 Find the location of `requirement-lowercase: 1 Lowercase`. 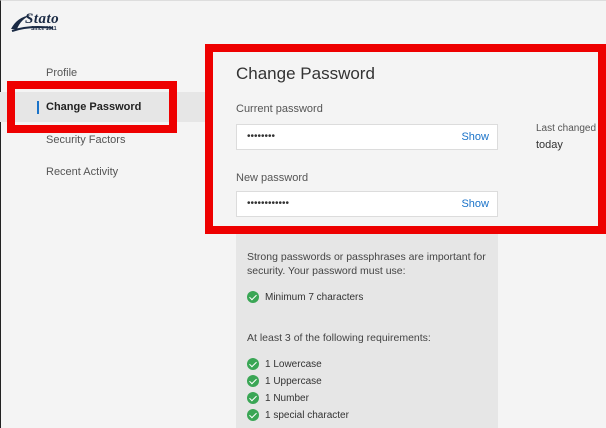

requirement-lowercase: 1 Lowercase is located at coordinates (293, 364).